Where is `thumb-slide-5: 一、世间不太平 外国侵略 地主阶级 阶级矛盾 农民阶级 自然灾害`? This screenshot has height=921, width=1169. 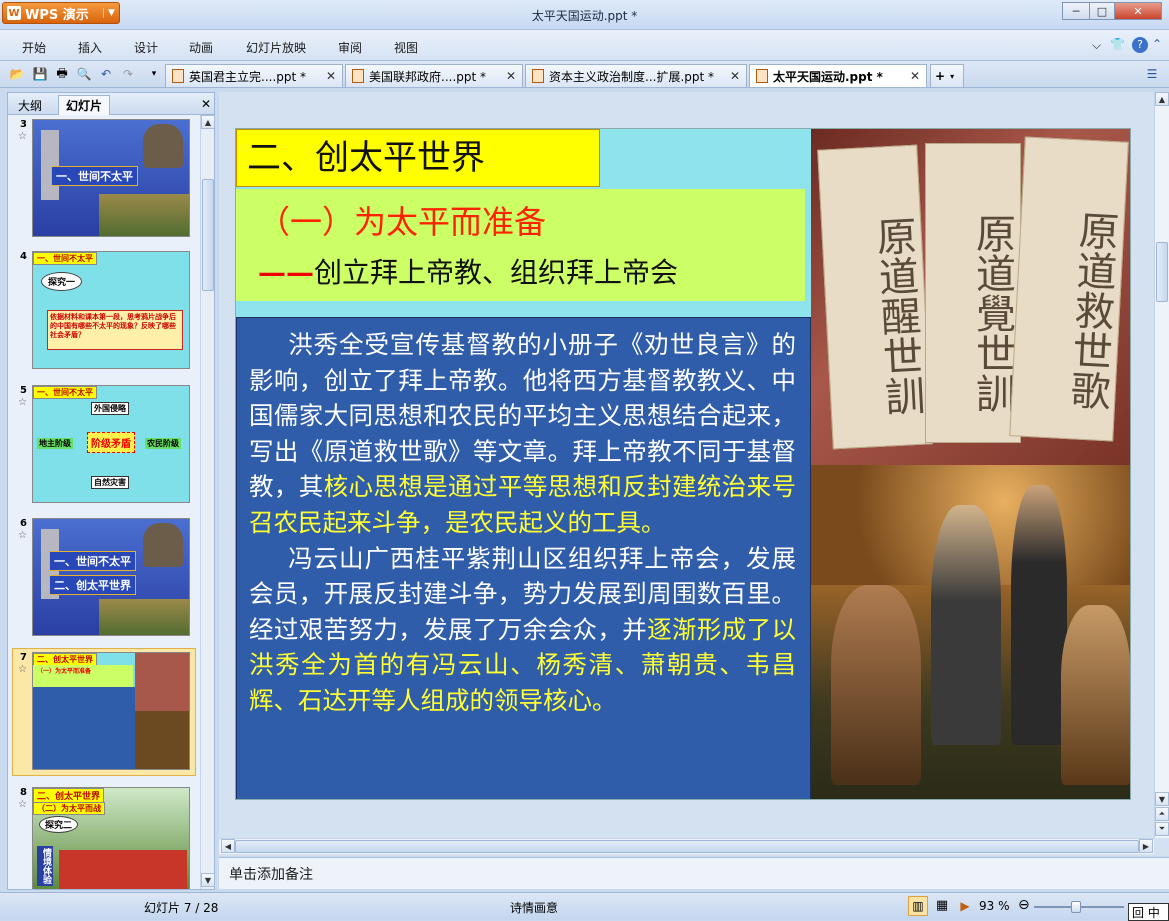
thumb-slide-5: 一、世间不太平 外国侵略 地主阶级 阶级矛盾 农民阶级 自然灾害 is located at coordinates (111, 444).